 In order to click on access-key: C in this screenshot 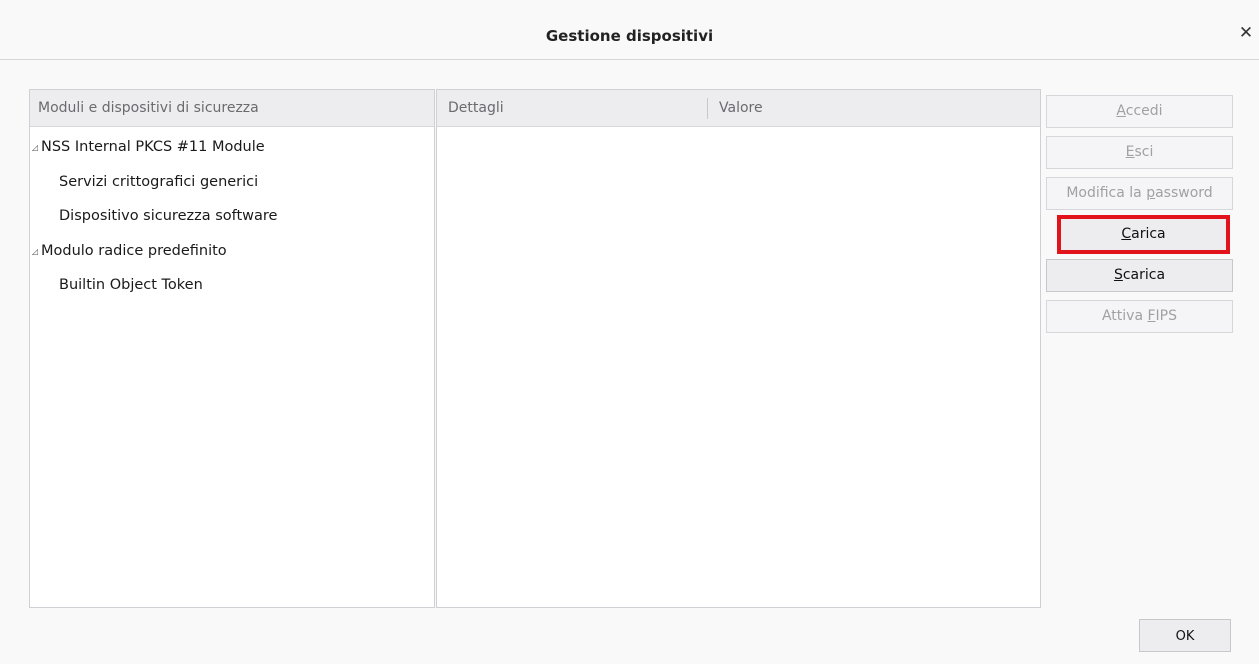, I will do `click(1126, 234)`.